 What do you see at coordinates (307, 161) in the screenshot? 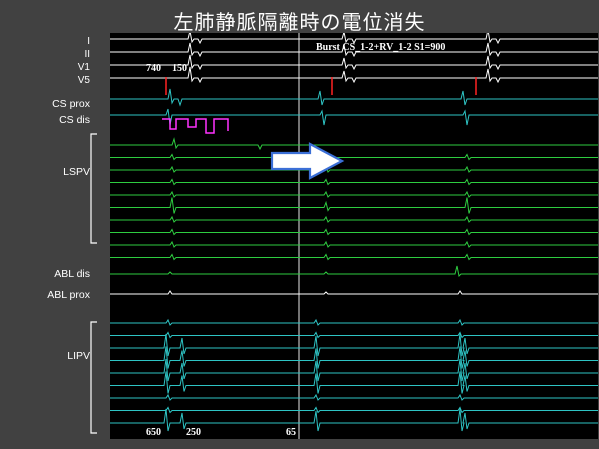
I see `right-arrow-icon` at bounding box center [307, 161].